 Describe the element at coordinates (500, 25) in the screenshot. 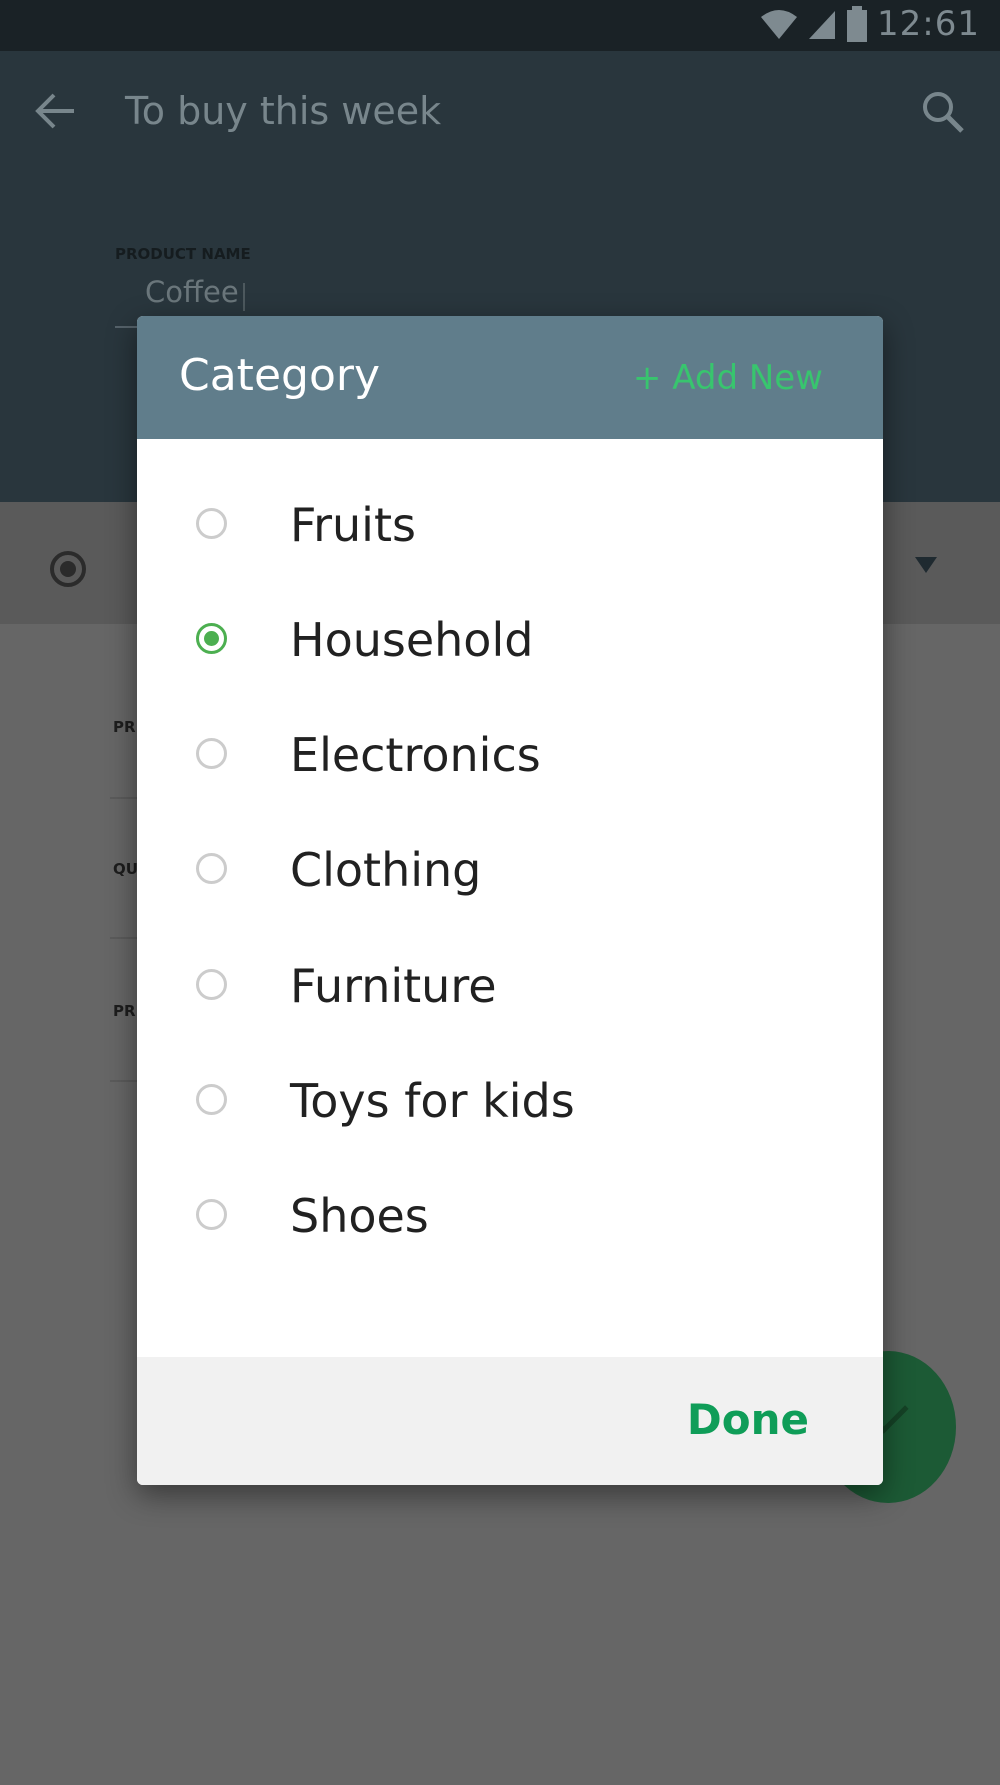

I see `status-bar: 12:61` at that location.